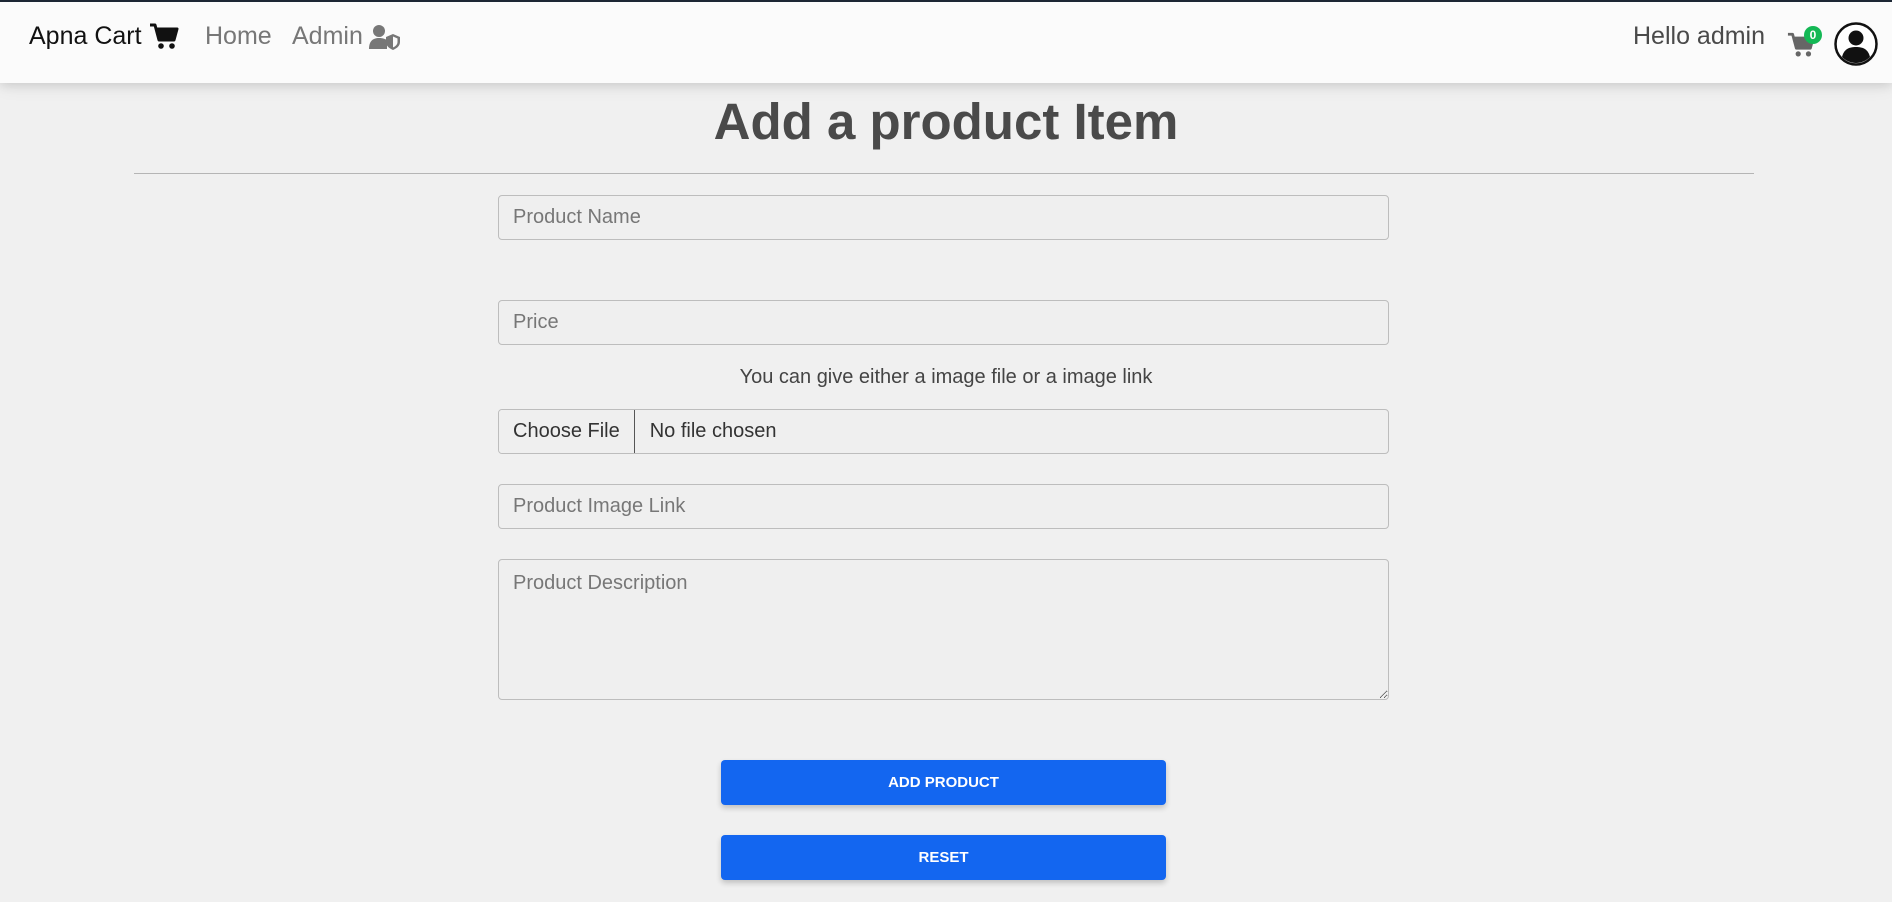 The image size is (1892, 902). I want to click on navbar: Apna Cart Home Admin Hello admin 0, so click(946, 42).